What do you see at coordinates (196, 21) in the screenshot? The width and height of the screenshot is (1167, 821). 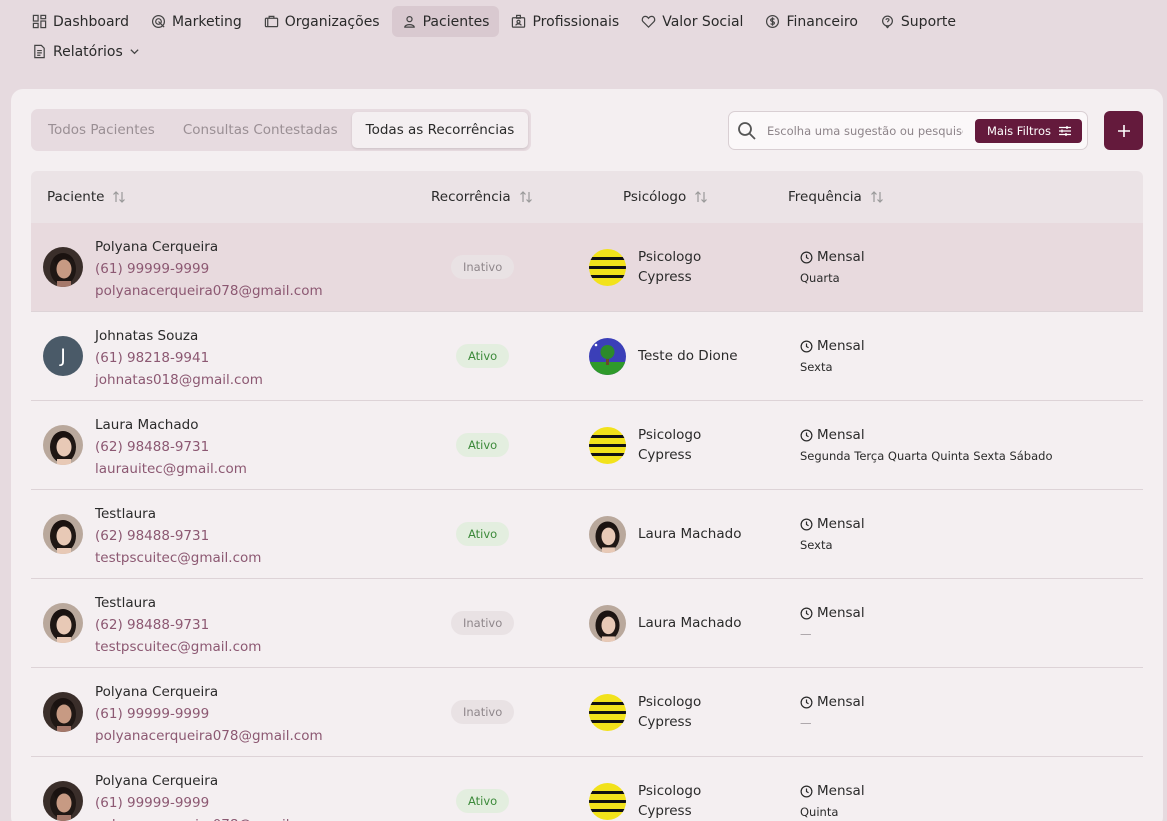 I see `nav-item-marketing: Marketing` at bounding box center [196, 21].